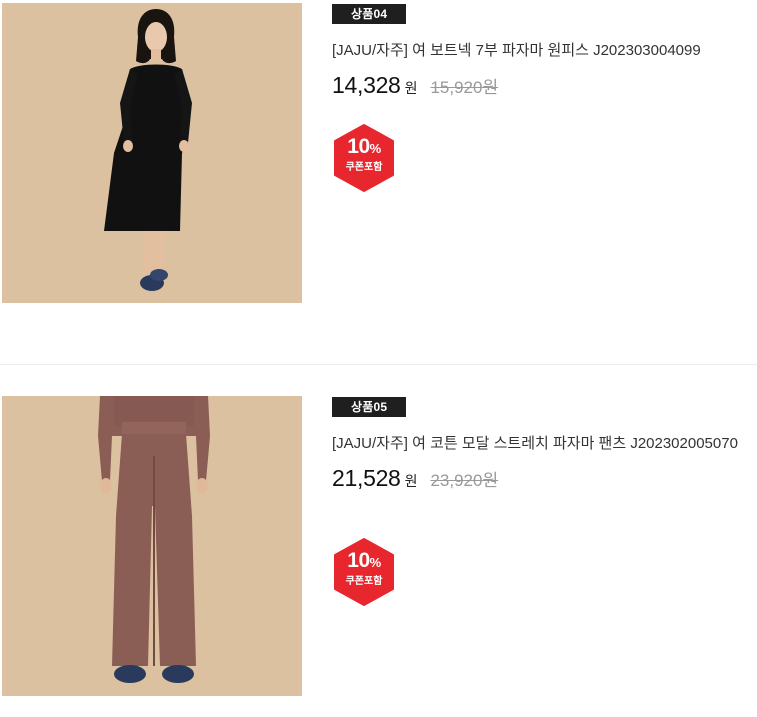 Image resolution: width=757 pixels, height=717 pixels. I want to click on product-number-tag: 상품04, so click(369, 14).